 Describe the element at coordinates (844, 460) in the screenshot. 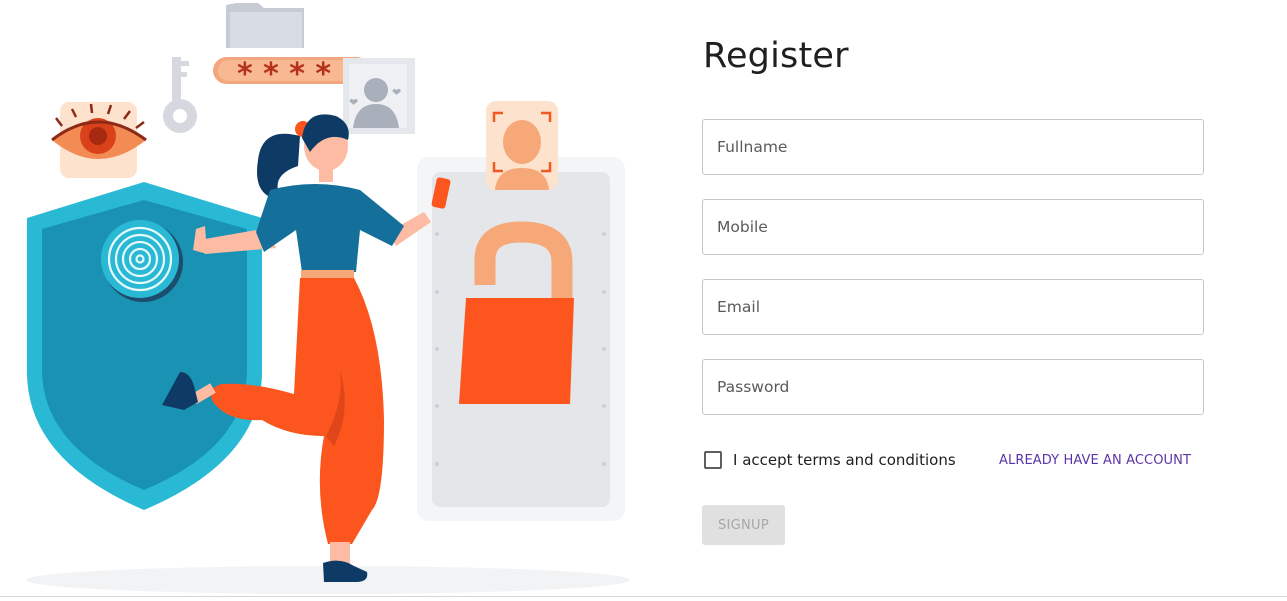

I see `terms-label: I accept terms and conditions` at that location.